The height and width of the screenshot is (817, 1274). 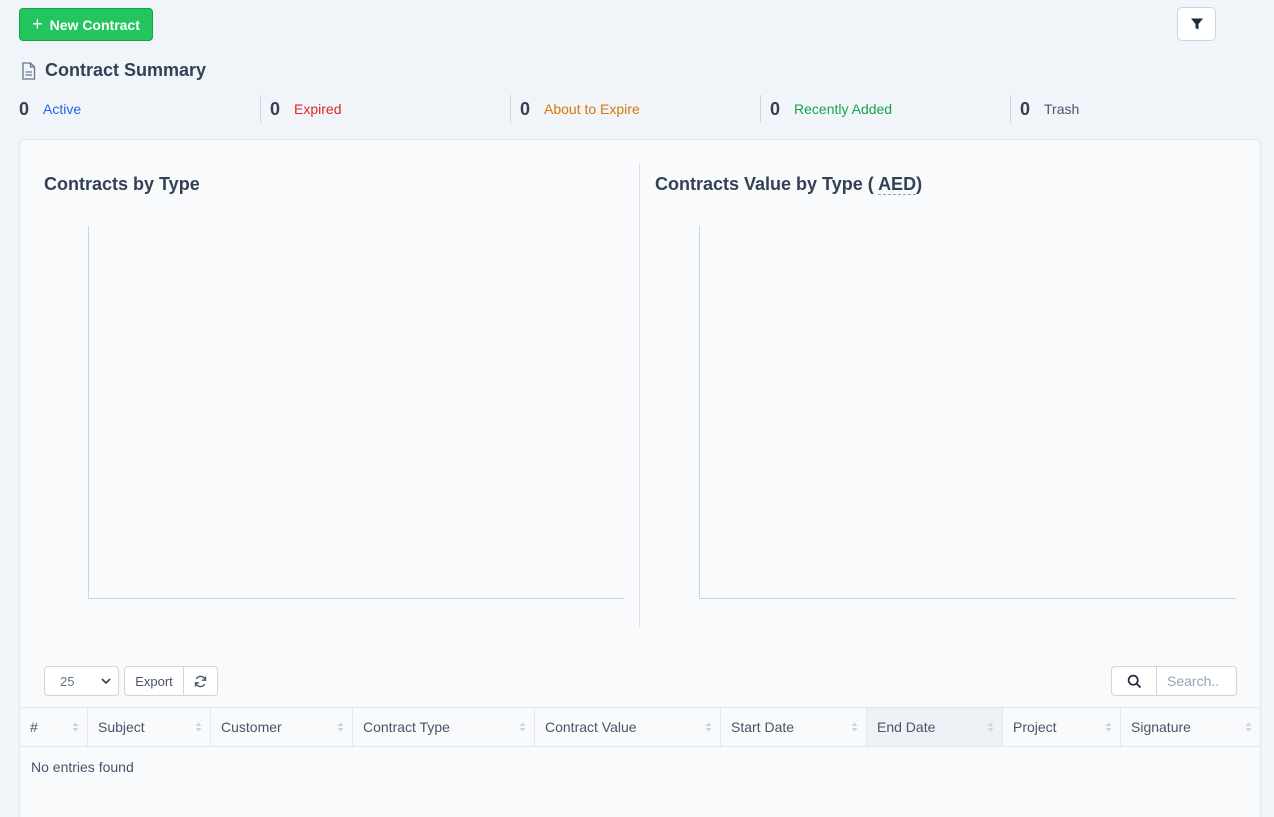 I want to click on stat-active: 0 Active, so click(x=50, y=109).